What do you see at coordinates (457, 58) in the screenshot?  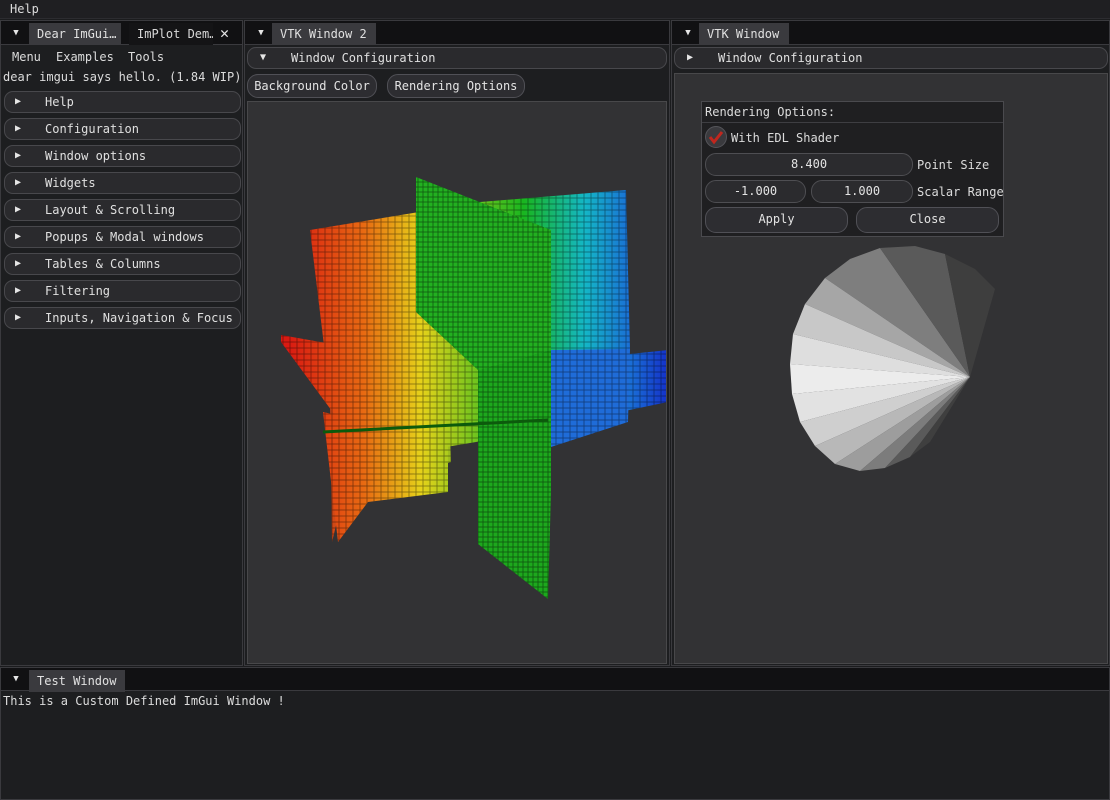 I see `header-window-configuration: ▼ Window Configuration` at bounding box center [457, 58].